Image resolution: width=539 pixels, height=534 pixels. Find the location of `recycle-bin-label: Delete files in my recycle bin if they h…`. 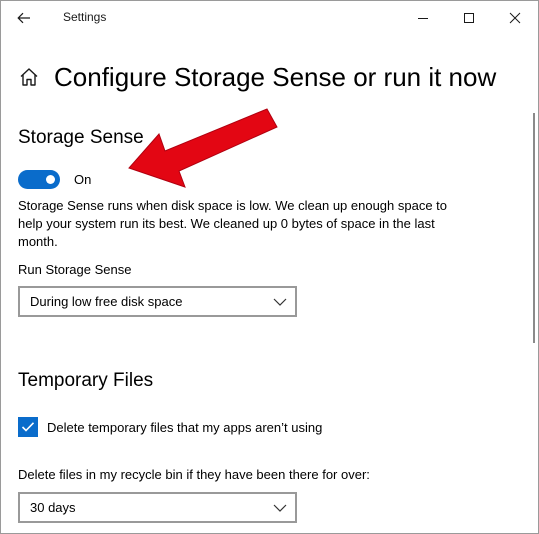

recycle-bin-label: Delete files in my recycle bin if they h… is located at coordinates (194, 474).